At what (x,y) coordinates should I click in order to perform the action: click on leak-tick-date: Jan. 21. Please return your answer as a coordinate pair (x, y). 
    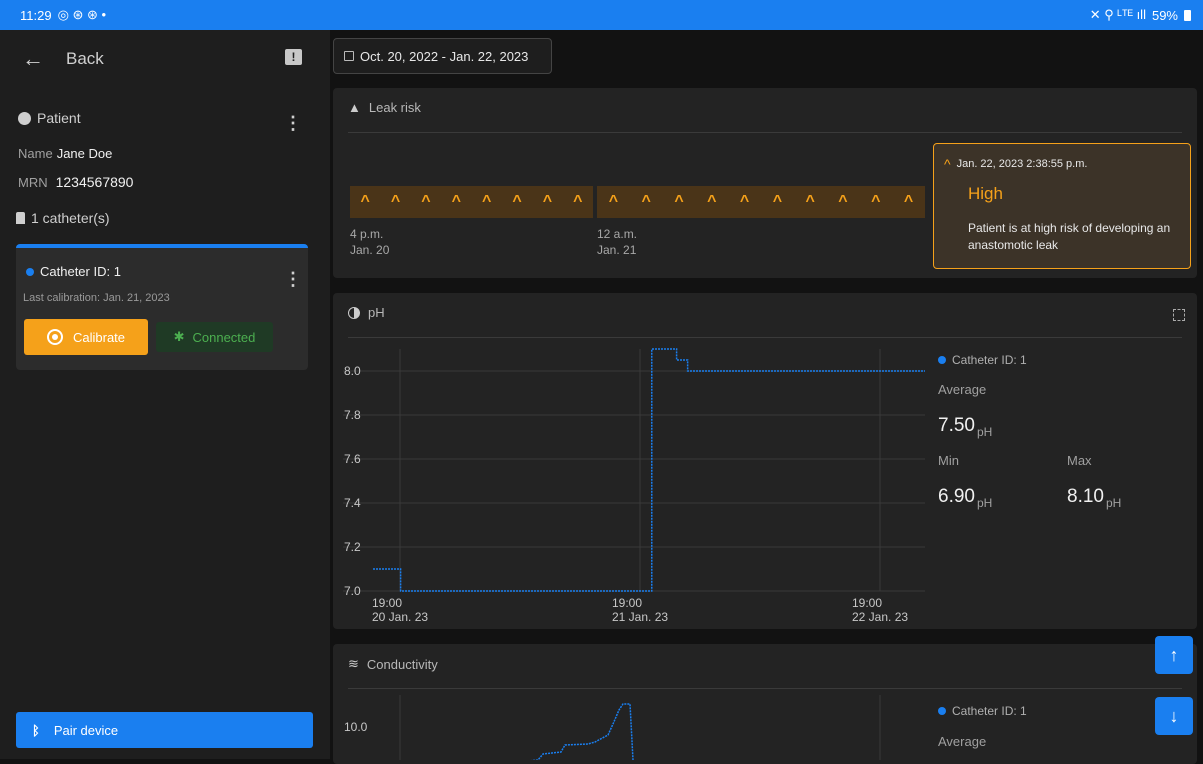
    Looking at the image, I should click on (617, 250).